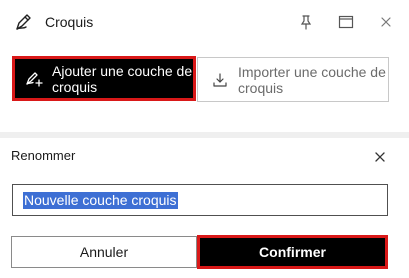 The image size is (409, 278). What do you see at coordinates (204, 135) in the screenshot?
I see `section-divider` at bounding box center [204, 135].